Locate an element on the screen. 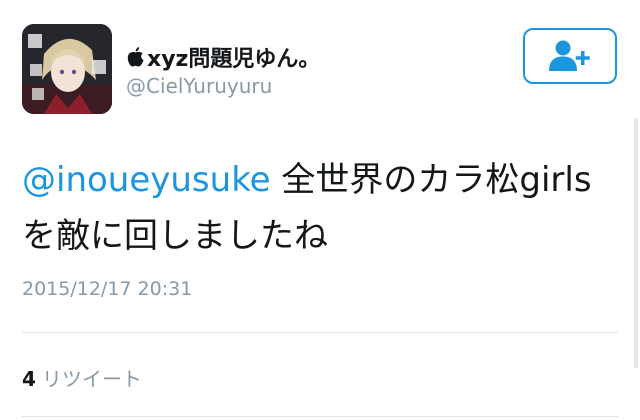  scrollbar is located at coordinates (636, 243).